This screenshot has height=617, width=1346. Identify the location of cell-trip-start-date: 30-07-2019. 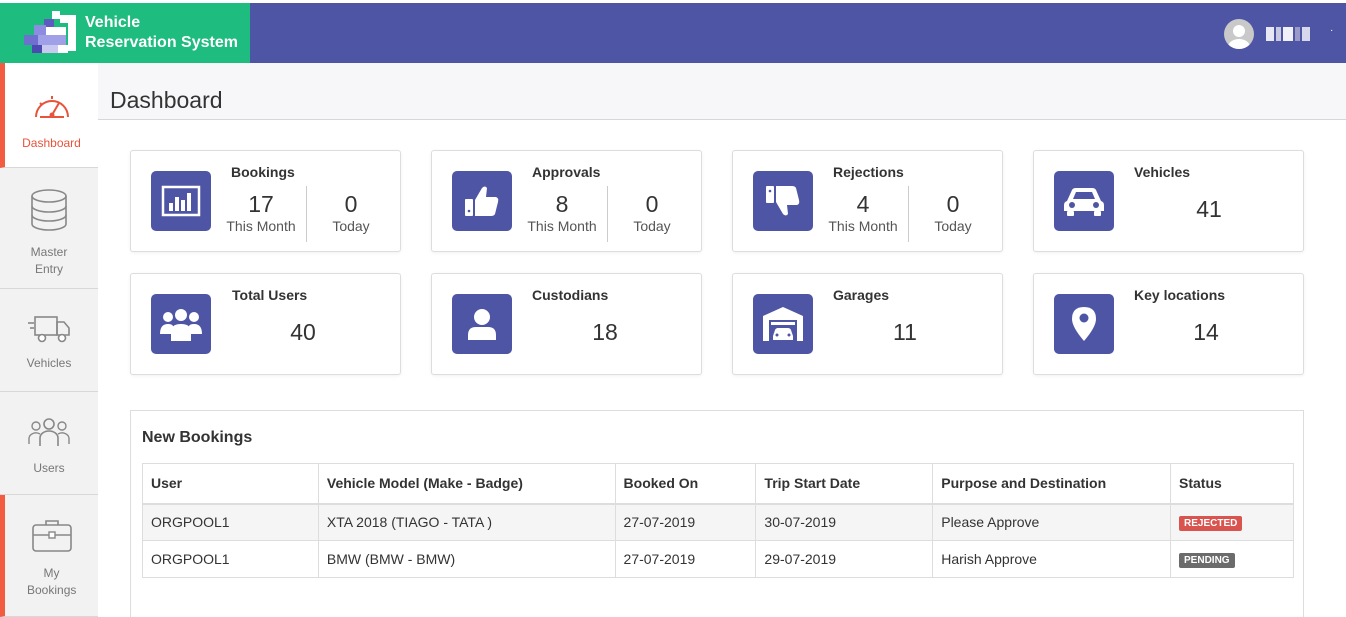
(844, 522).